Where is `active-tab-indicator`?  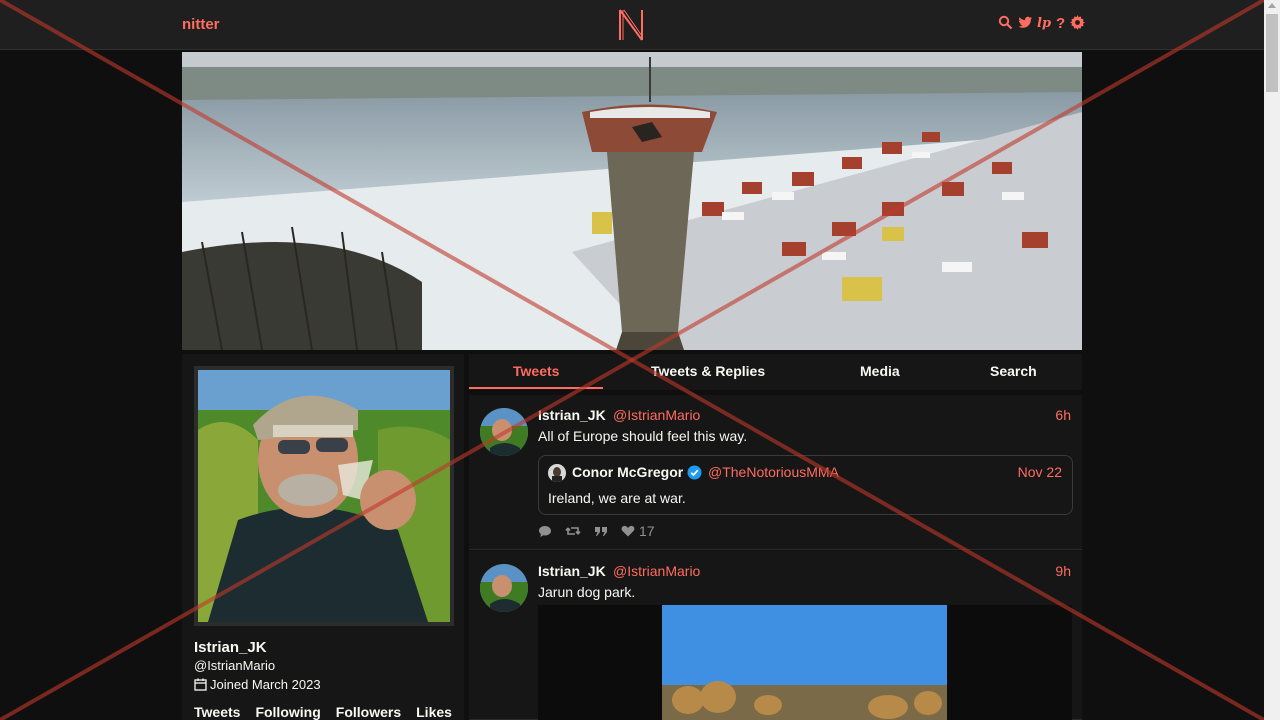
active-tab-indicator is located at coordinates (536, 388).